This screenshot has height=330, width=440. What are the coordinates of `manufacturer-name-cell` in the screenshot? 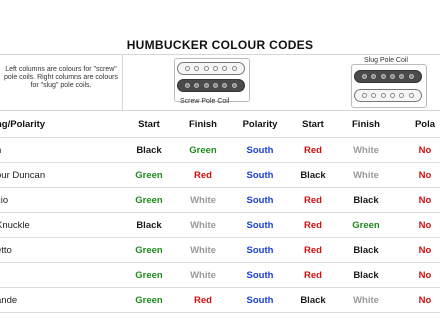 It's located at (62, 275).